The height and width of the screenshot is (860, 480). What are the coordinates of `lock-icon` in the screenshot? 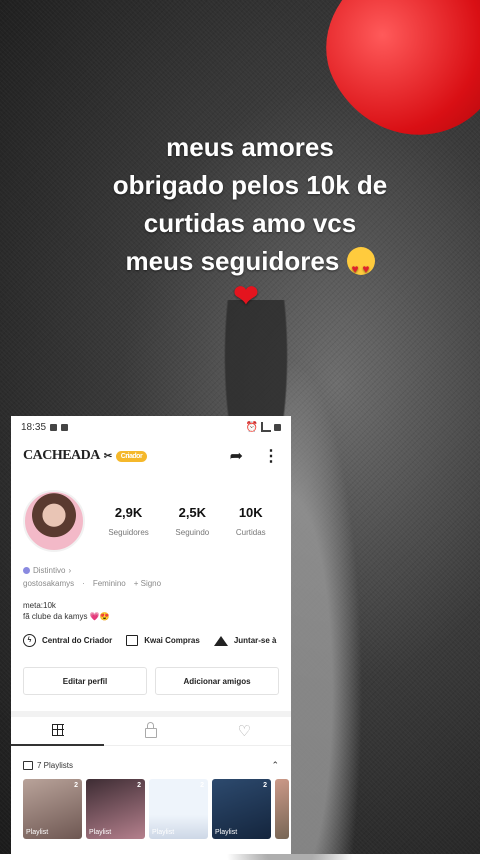 It's located at (150, 730).